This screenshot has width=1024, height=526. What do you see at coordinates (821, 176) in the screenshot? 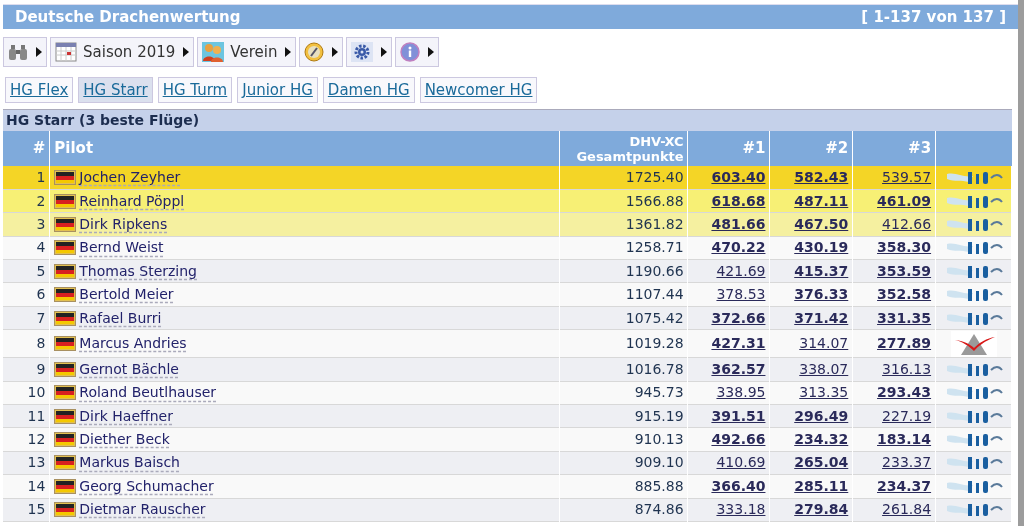
I see `flight-score-link: 582.43` at bounding box center [821, 176].